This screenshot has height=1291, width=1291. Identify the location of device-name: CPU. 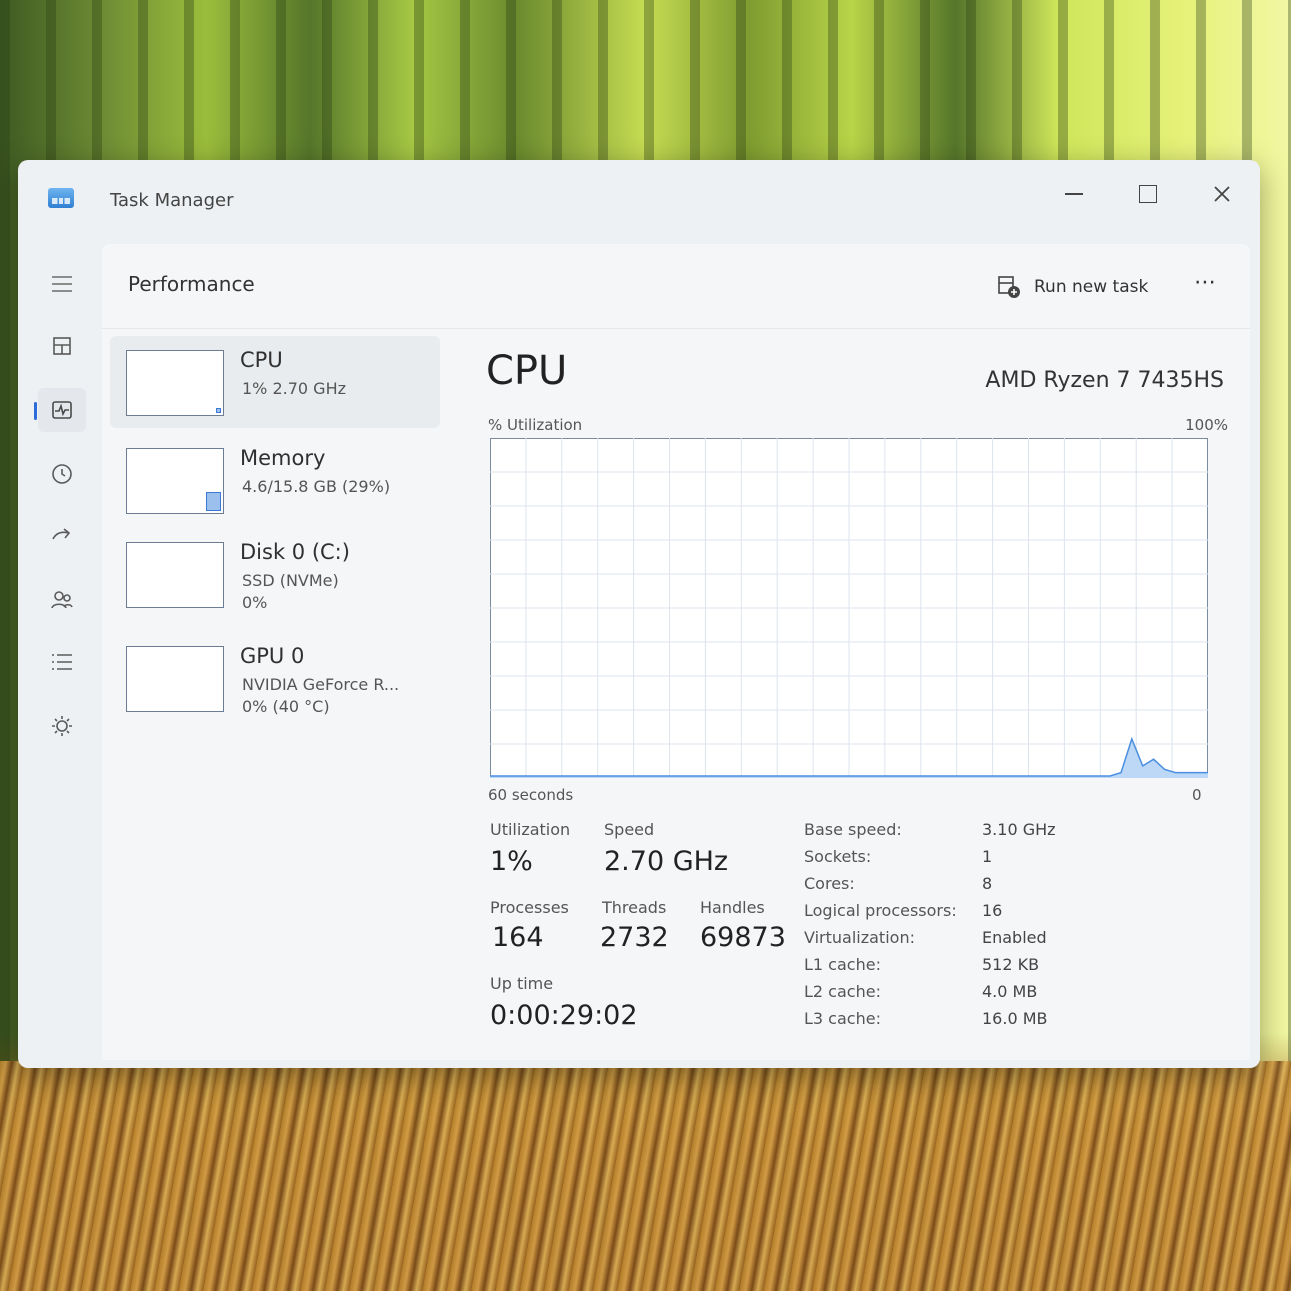
(261, 360).